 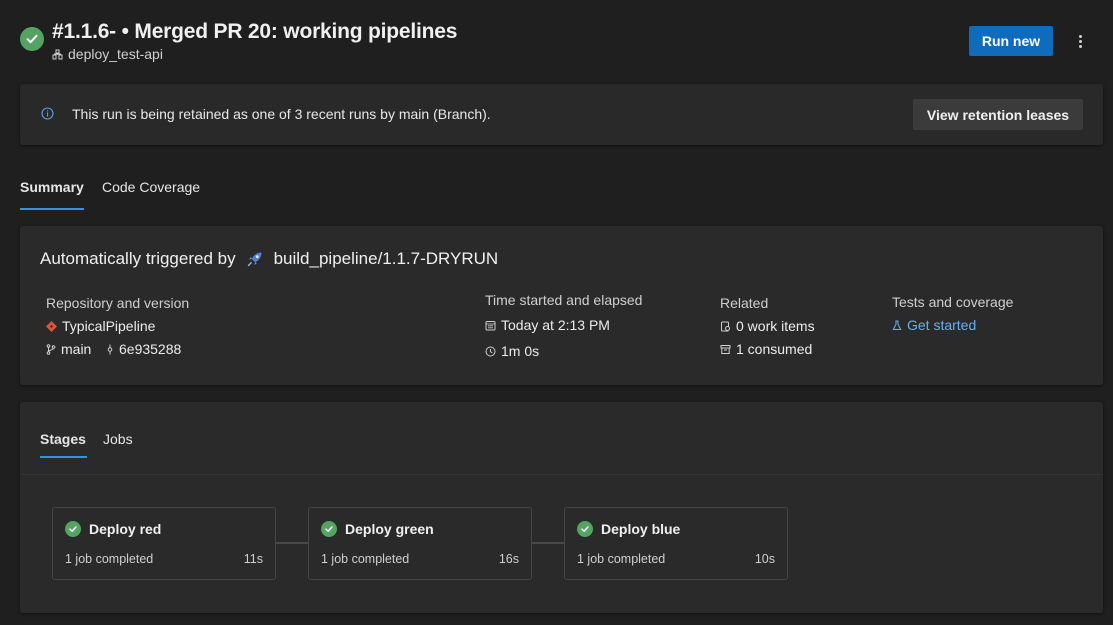 What do you see at coordinates (520, 351) in the screenshot?
I see `time-elapsed-value: 1m 0s` at bounding box center [520, 351].